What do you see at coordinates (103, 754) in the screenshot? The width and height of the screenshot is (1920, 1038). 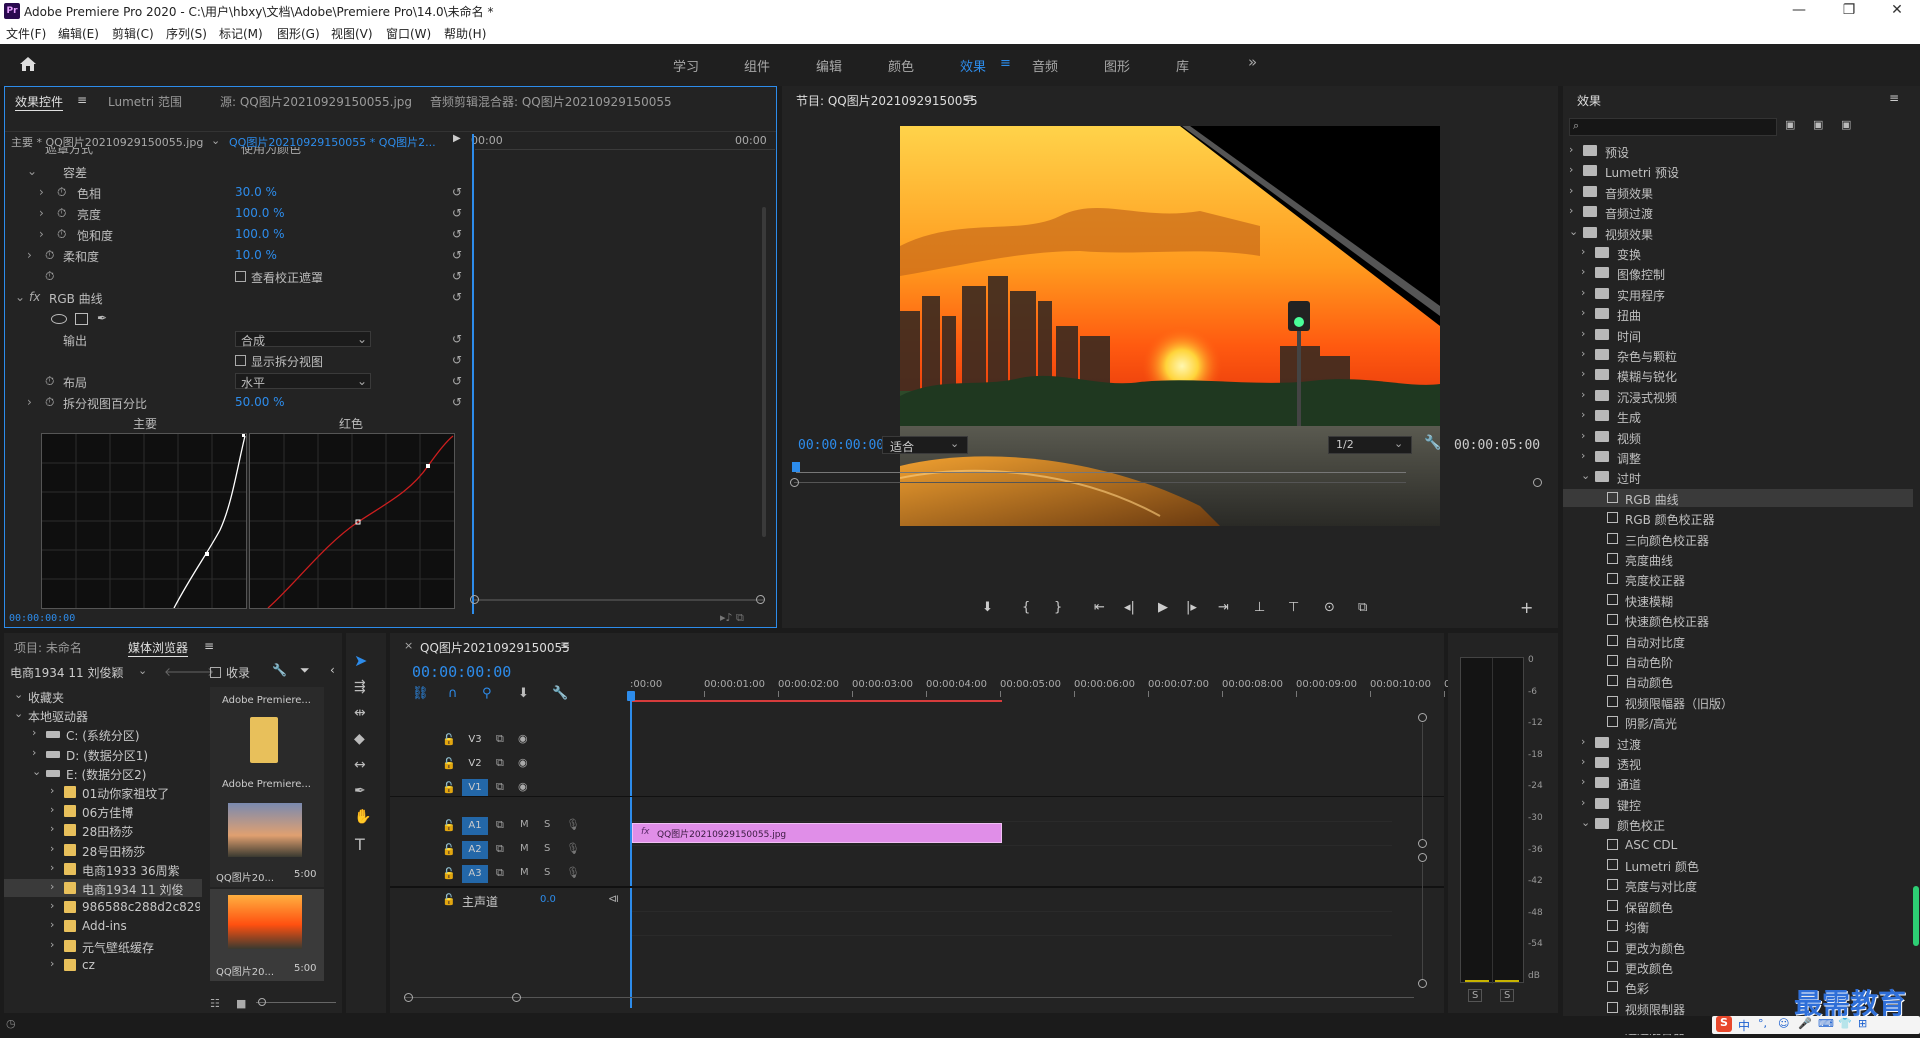 I see `tree-item: › D: (数据分区1)` at bounding box center [103, 754].